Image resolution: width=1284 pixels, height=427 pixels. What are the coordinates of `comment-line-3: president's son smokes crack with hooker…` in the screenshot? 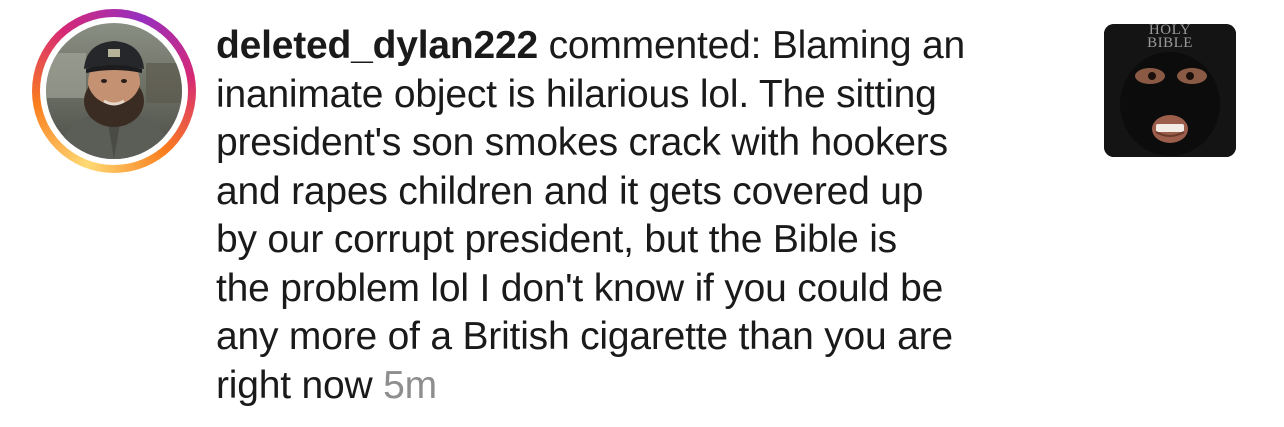 It's located at (582, 142).